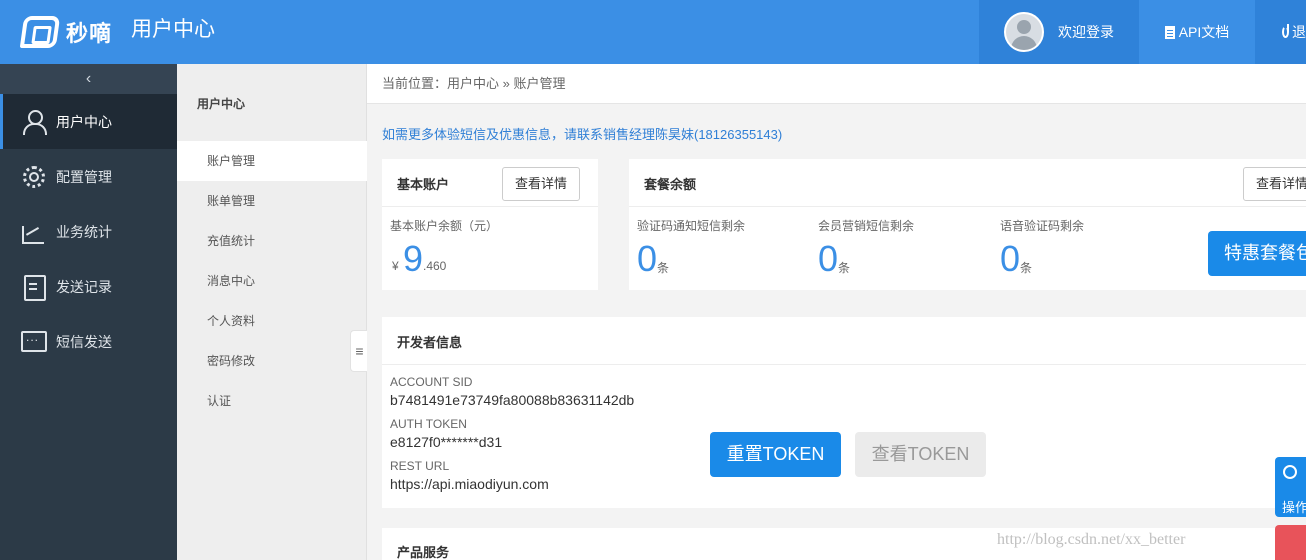 Image resolution: width=1306 pixels, height=560 pixels. I want to click on currency-symbol: ¥, so click(395, 266).